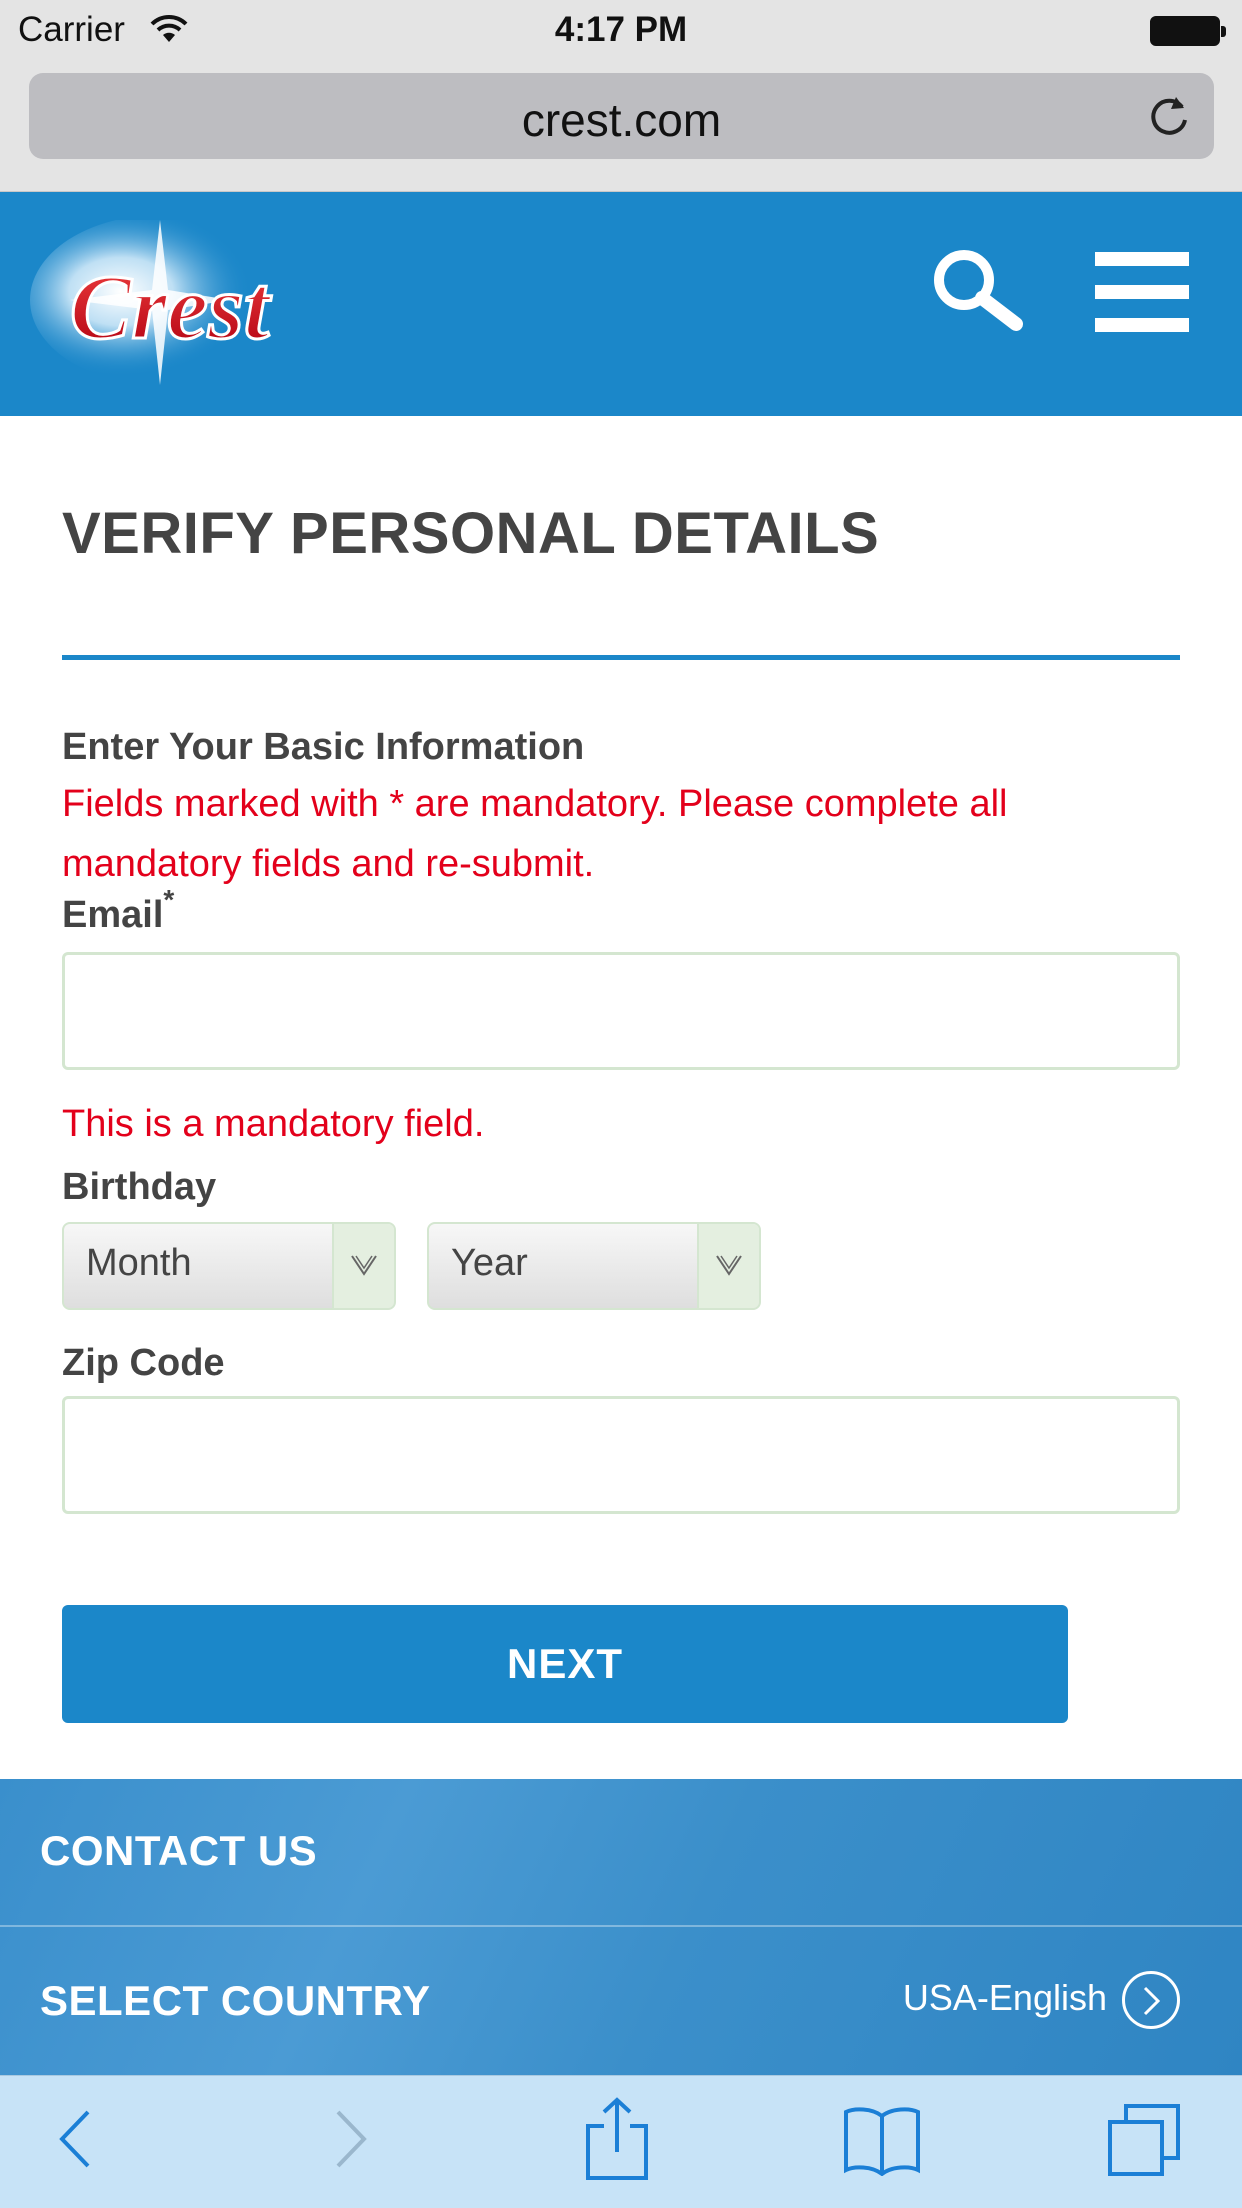  Describe the element at coordinates (178, 1851) in the screenshot. I see `contact-us-link: CONTACT US` at that location.